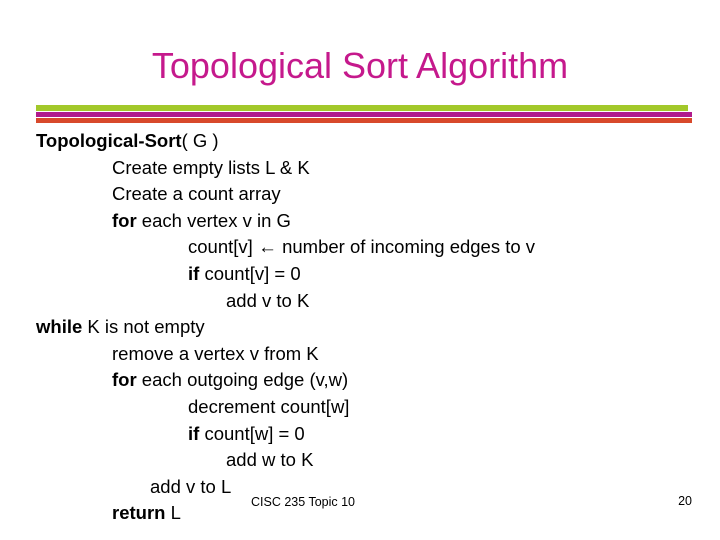 The width and height of the screenshot is (720, 540). Describe the element at coordinates (360, 65) in the screenshot. I see `page-title: Topological Sort Algorithm` at that location.